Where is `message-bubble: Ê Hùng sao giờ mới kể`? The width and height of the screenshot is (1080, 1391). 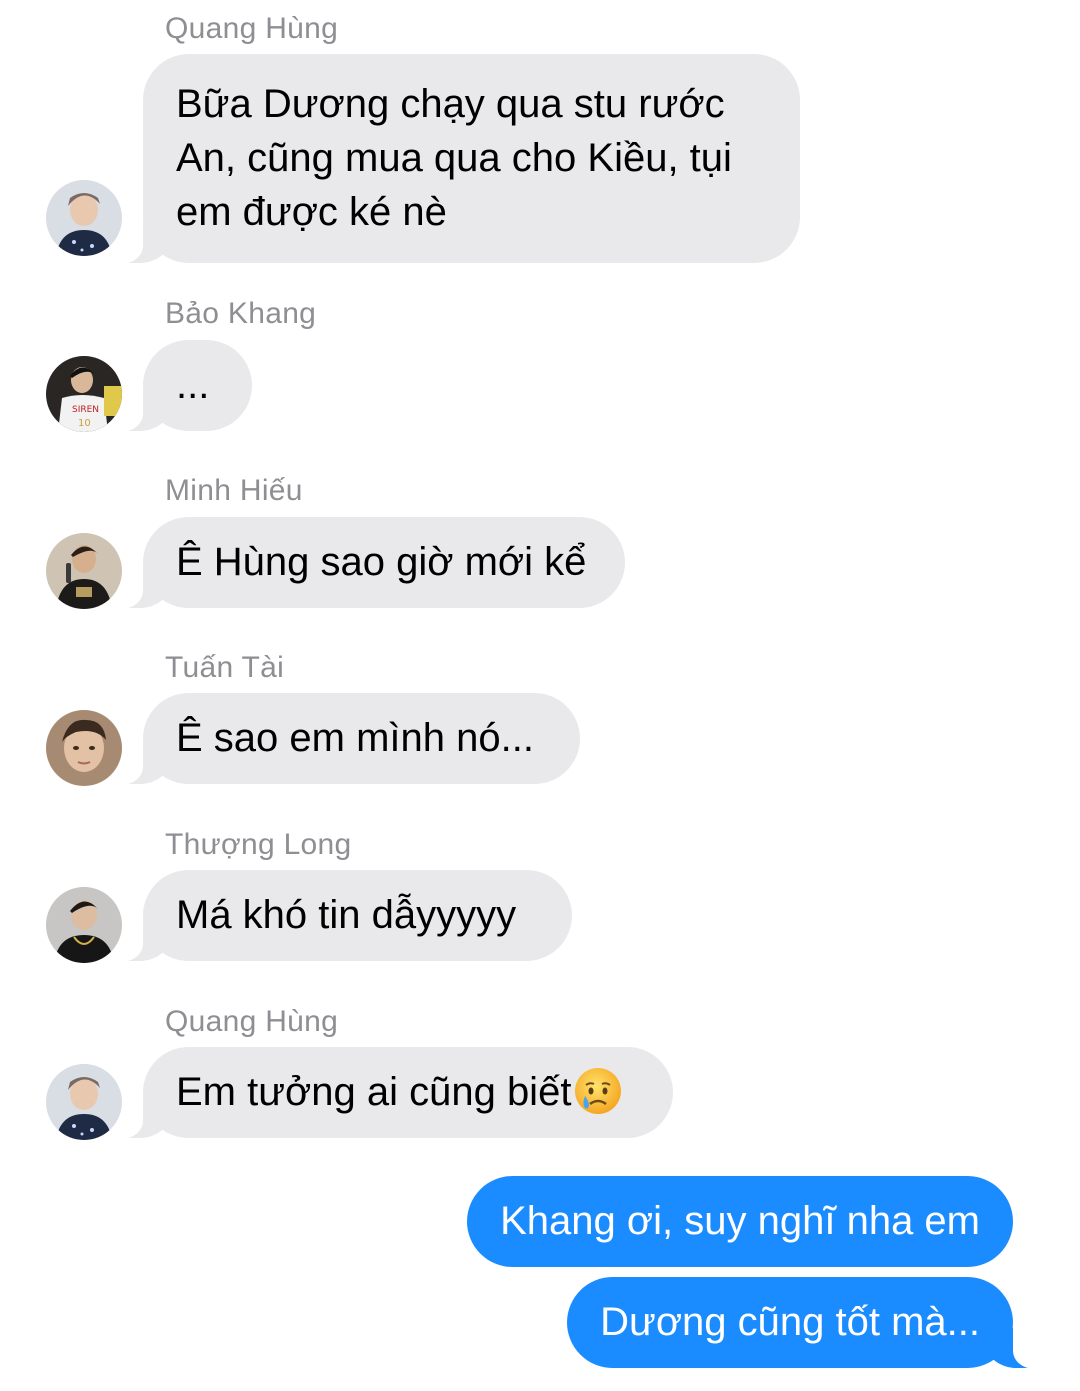 message-bubble: Ê Hùng sao giờ mới kể is located at coordinates (368, 563).